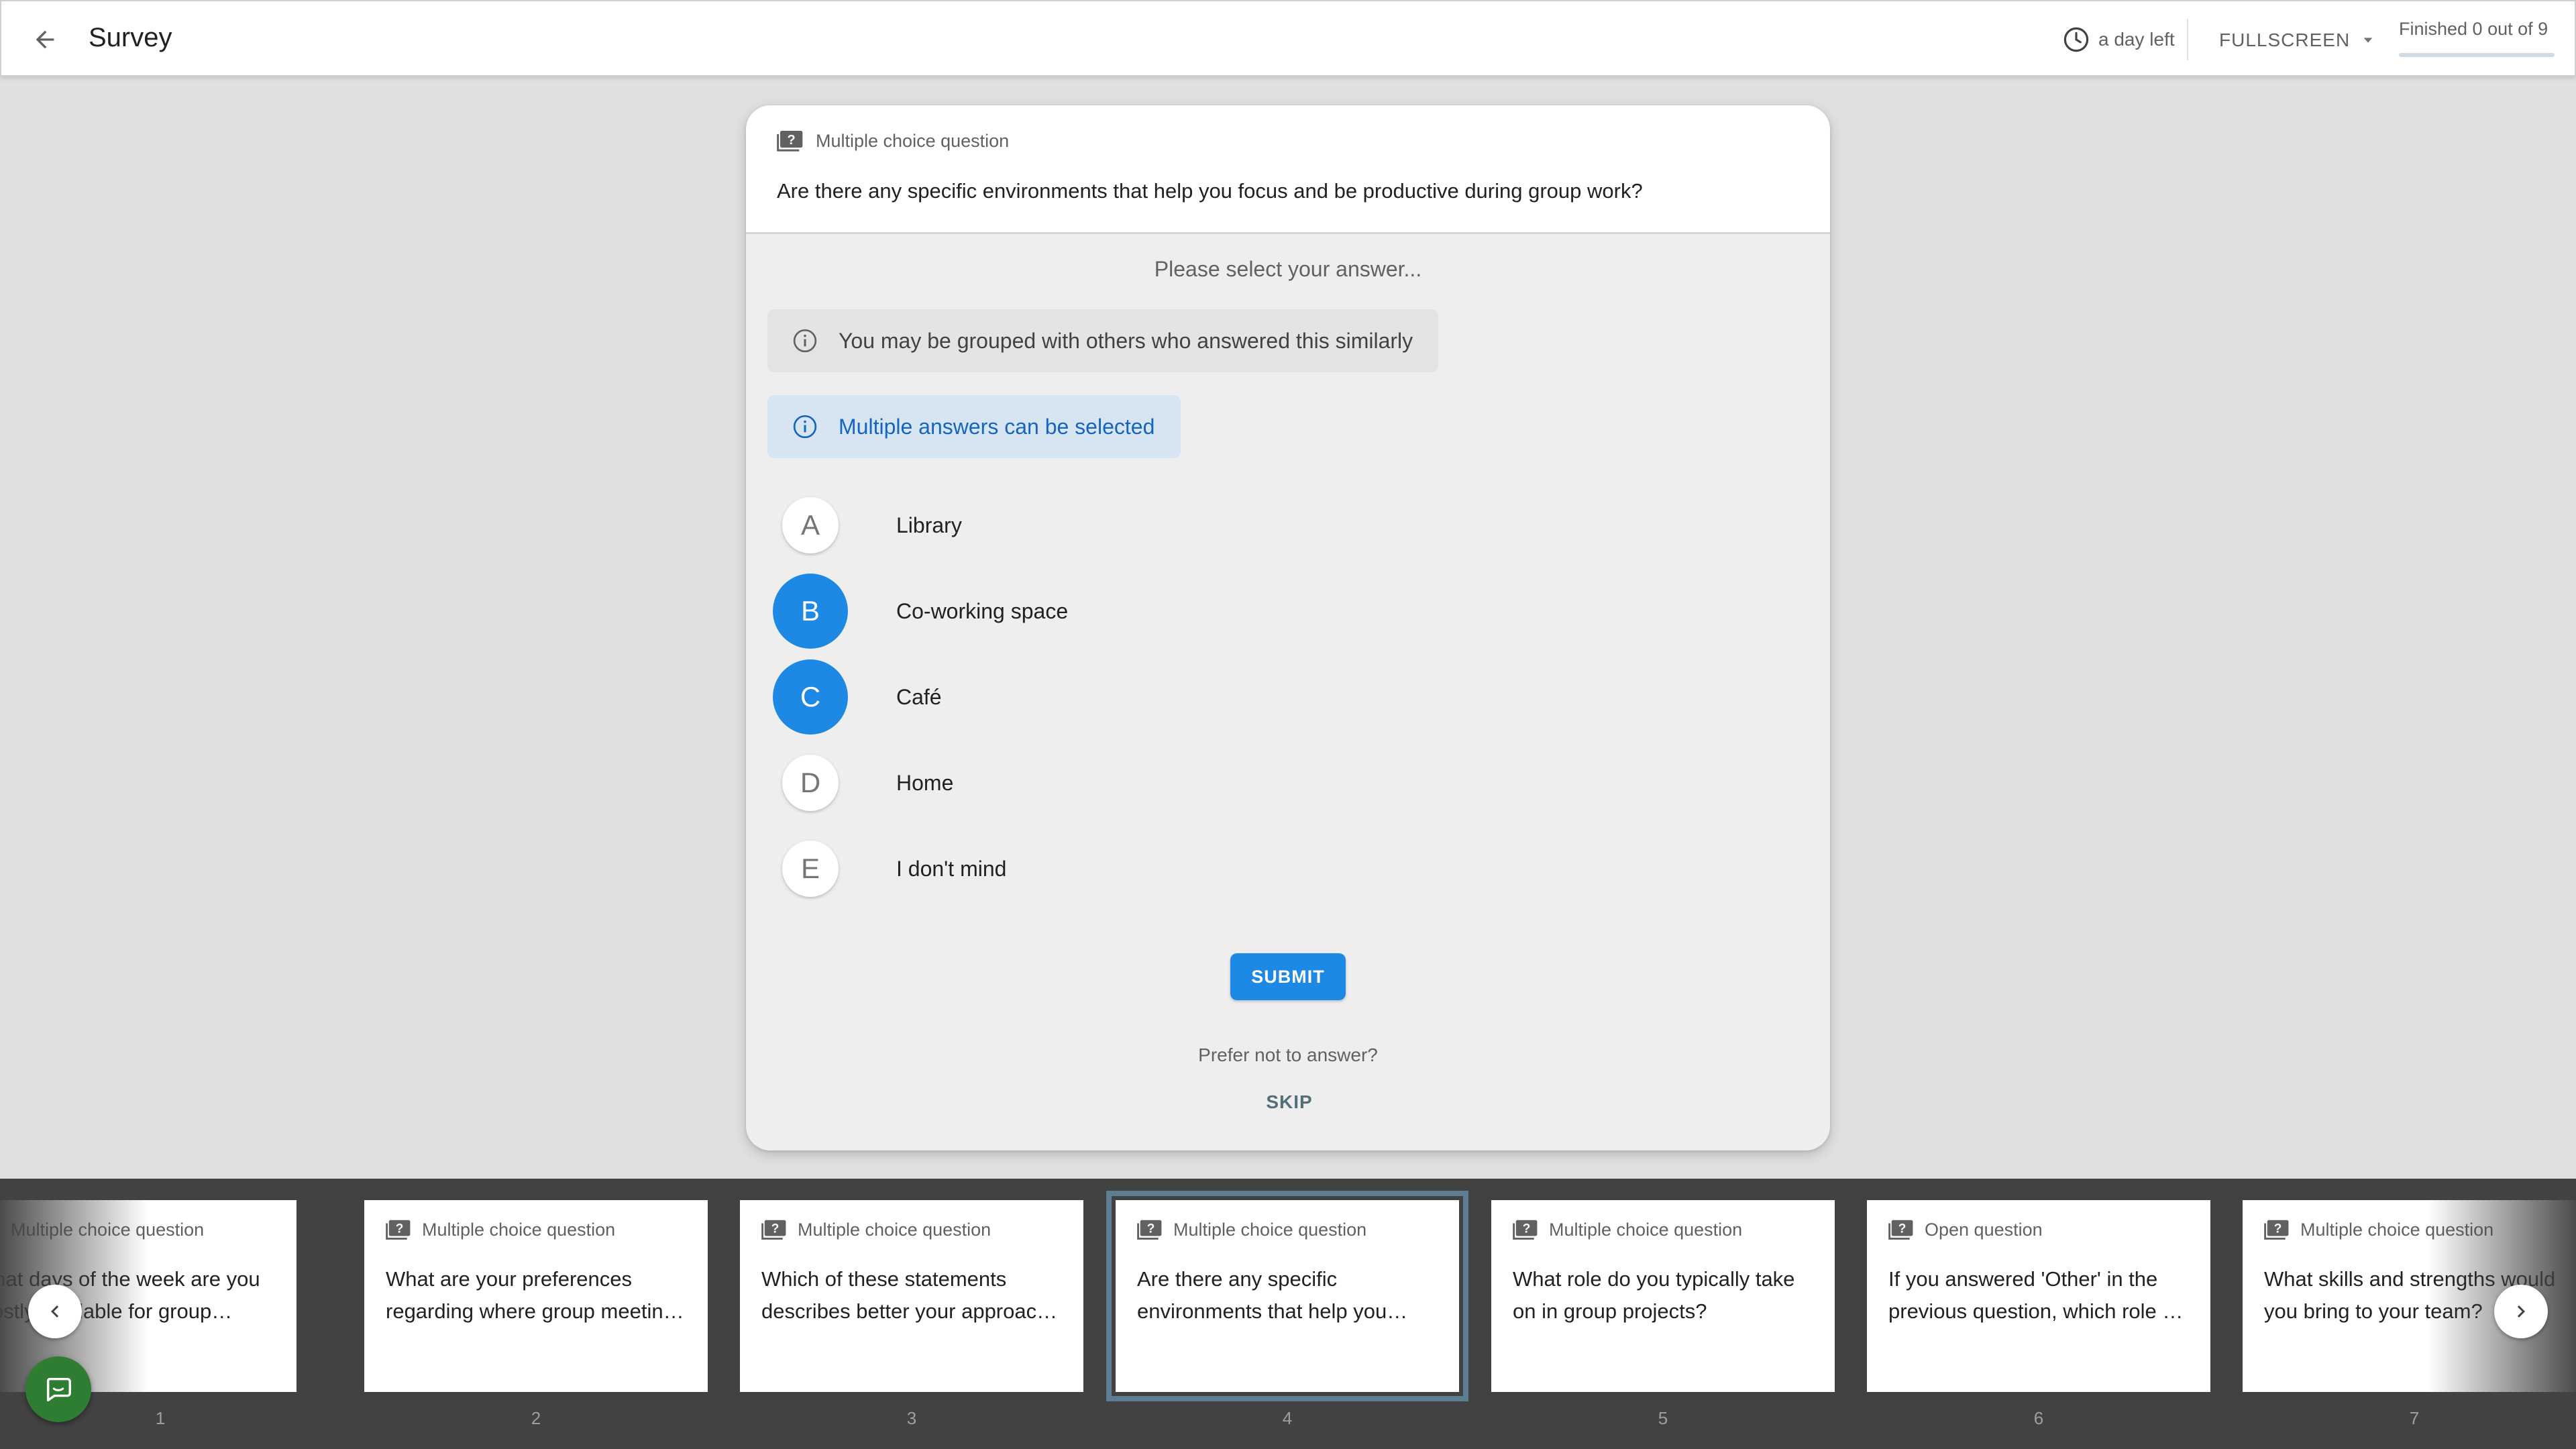  I want to click on fullscreen-dropdown: FULLSCREEN, so click(2297, 40).